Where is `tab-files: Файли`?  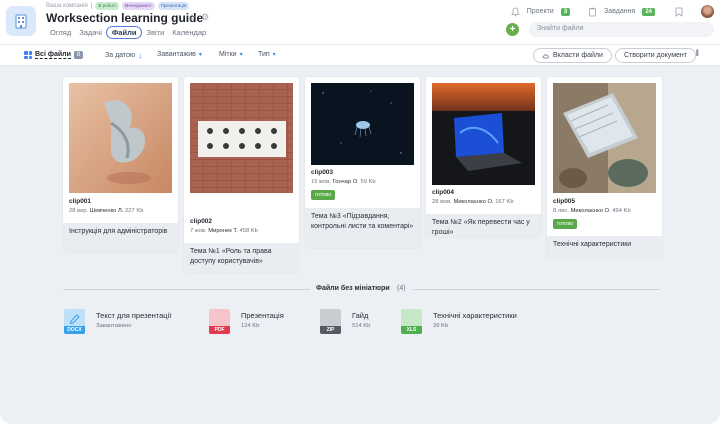 tab-files: Файли is located at coordinates (124, 32).